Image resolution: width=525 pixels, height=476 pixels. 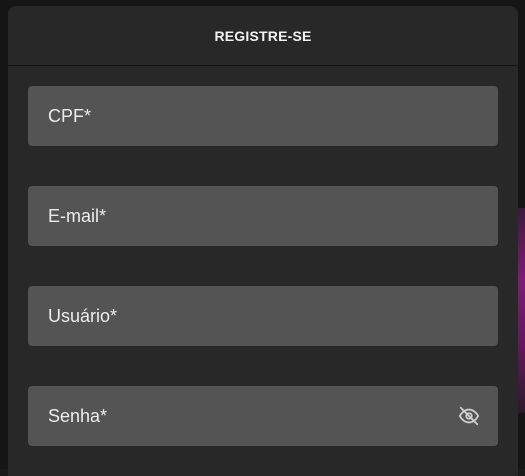 I want to click on background-accent, so click(x=521, y=310).